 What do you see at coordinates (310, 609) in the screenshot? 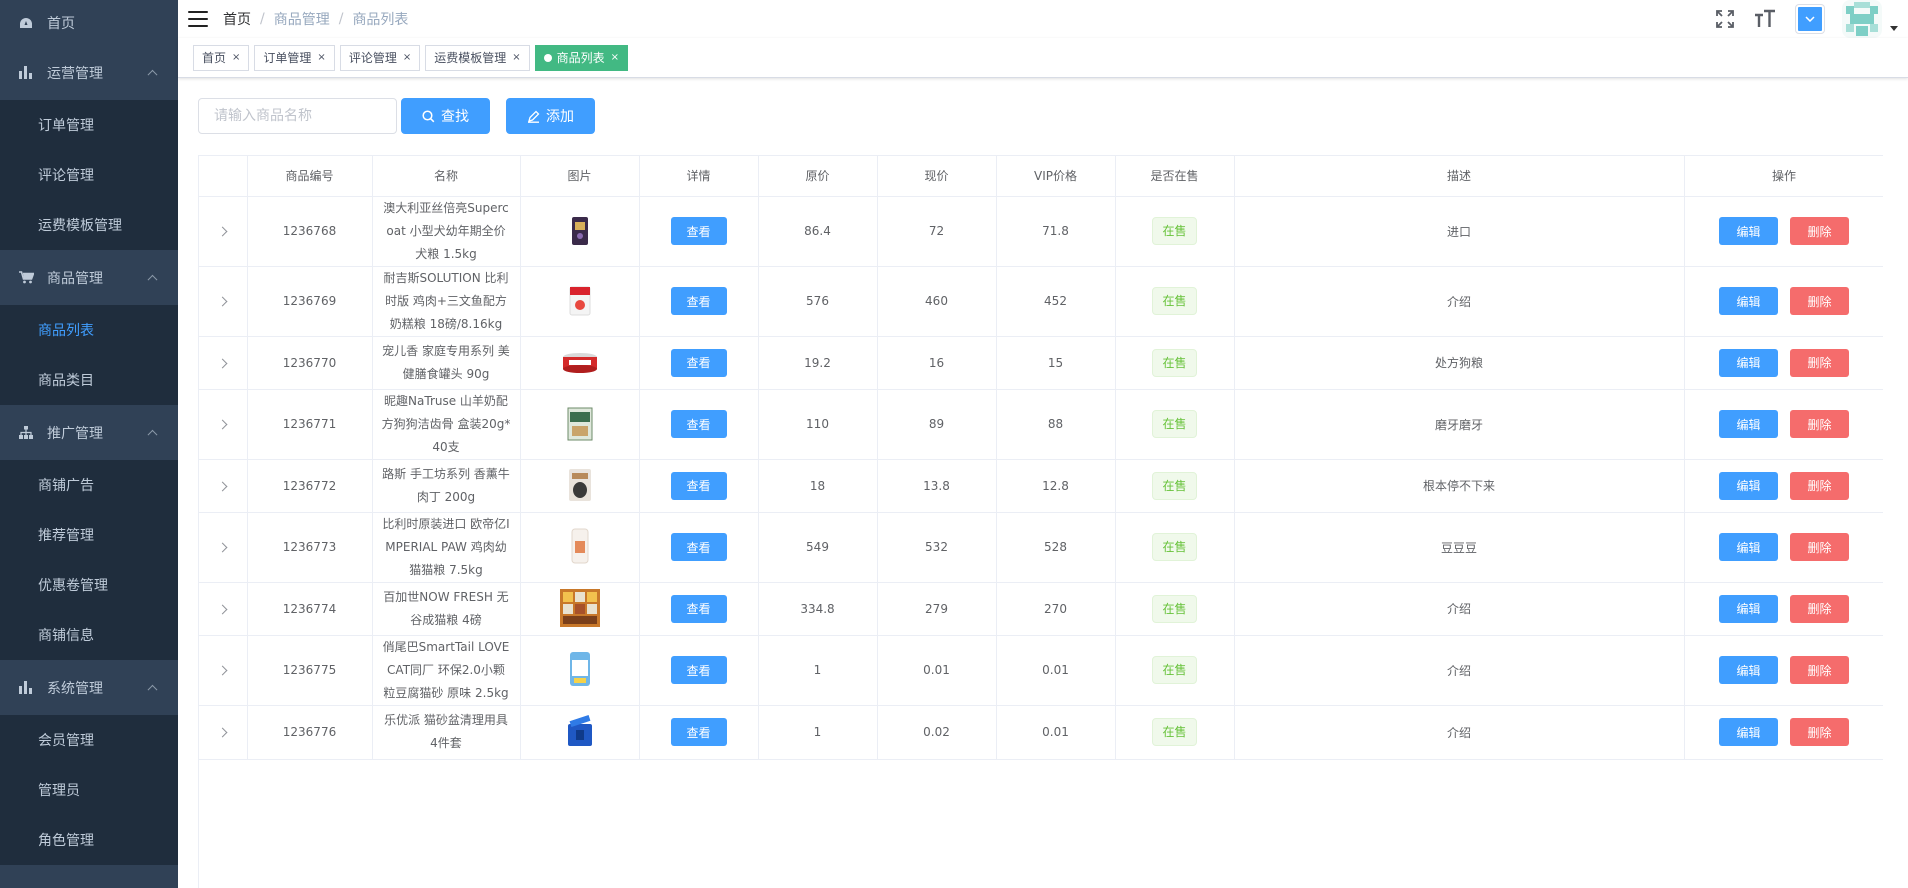
I see `cell-id: 1236774` at bounding box center [310, 609].